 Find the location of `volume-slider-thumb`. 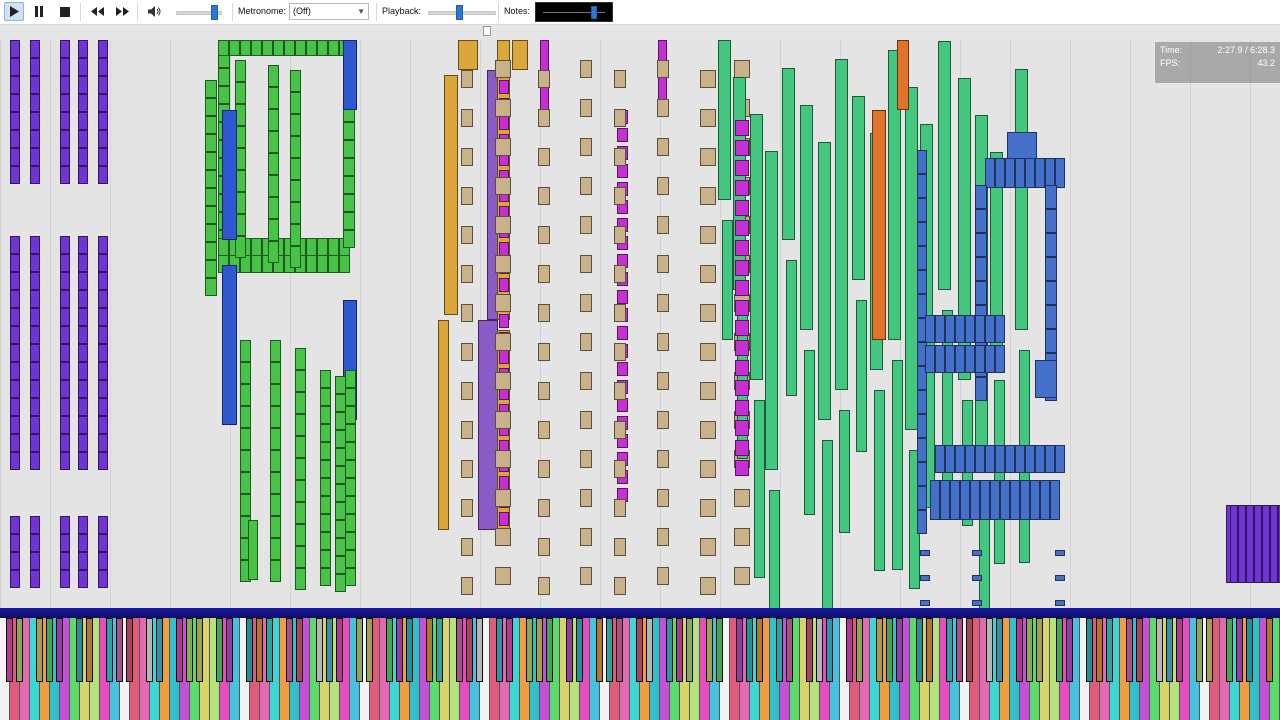

volume-slider-thumb is located at coordinates (214, 12).